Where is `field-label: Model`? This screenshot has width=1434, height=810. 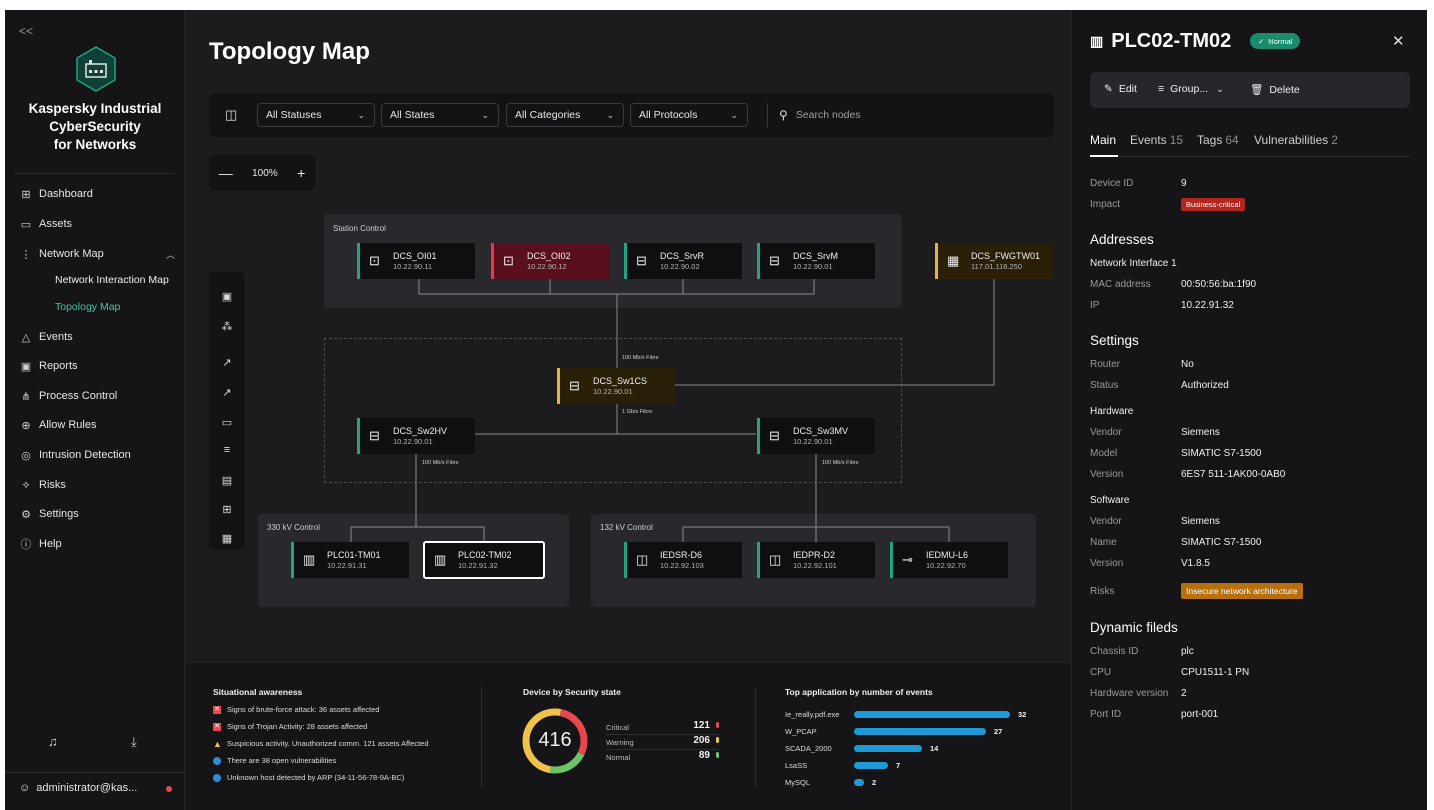
field-label: Model is located at coordinates (1104, 453).